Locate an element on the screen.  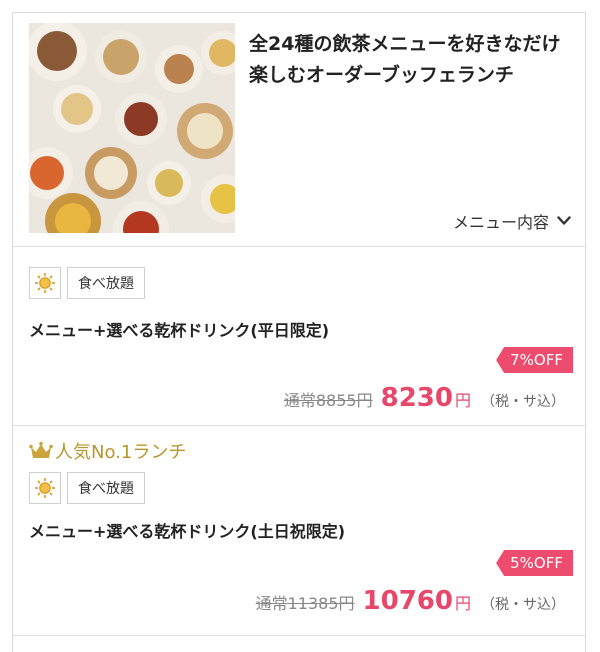
regular-price-value: 8855円 is located at coordinates (344, 400).